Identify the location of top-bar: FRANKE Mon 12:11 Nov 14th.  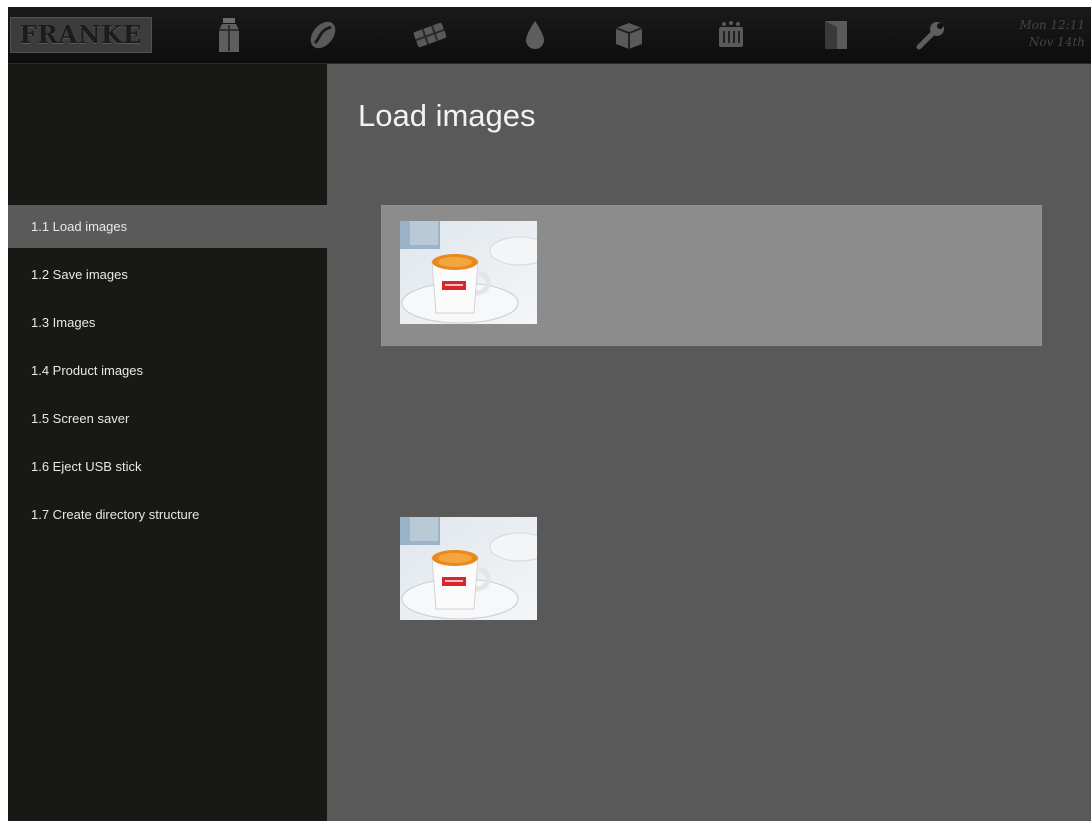
(549, 35).